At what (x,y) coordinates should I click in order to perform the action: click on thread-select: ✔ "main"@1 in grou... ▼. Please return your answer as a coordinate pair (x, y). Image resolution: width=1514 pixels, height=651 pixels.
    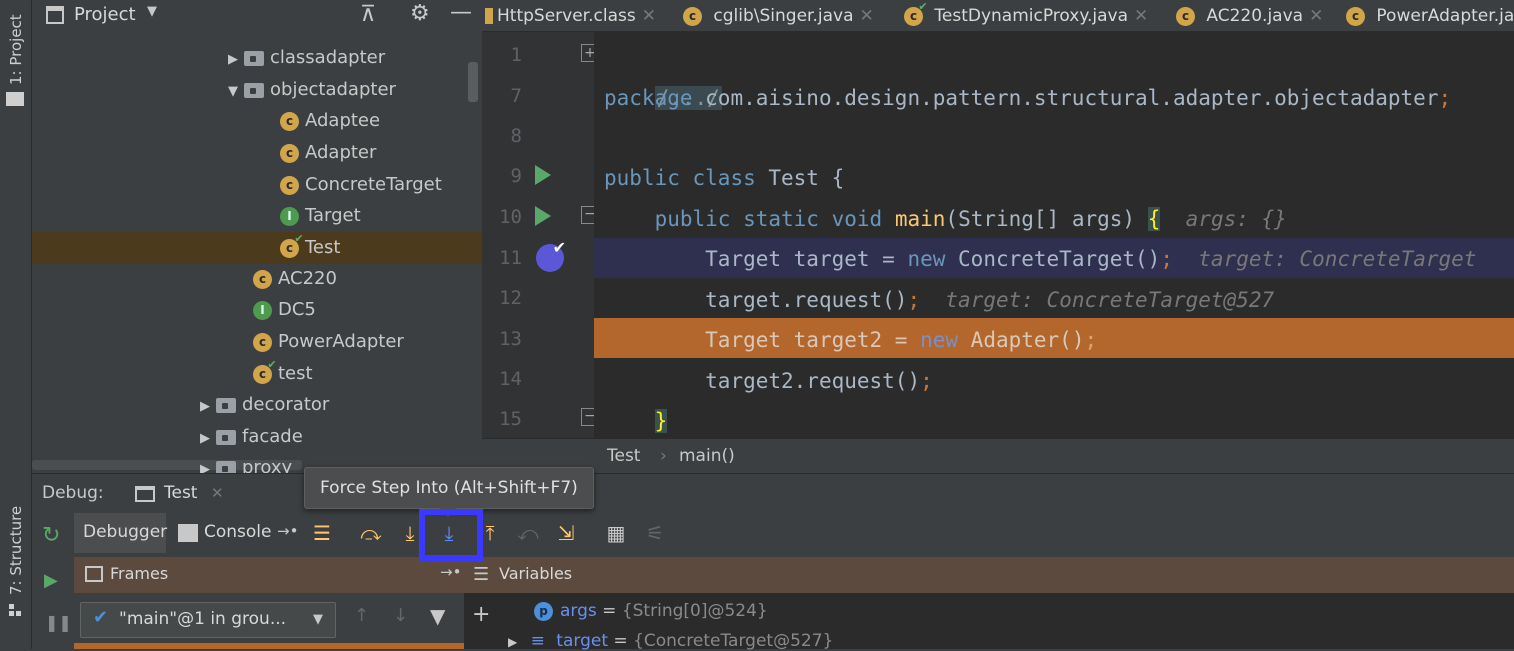
    Looking at the image, I should click on (208, 620).